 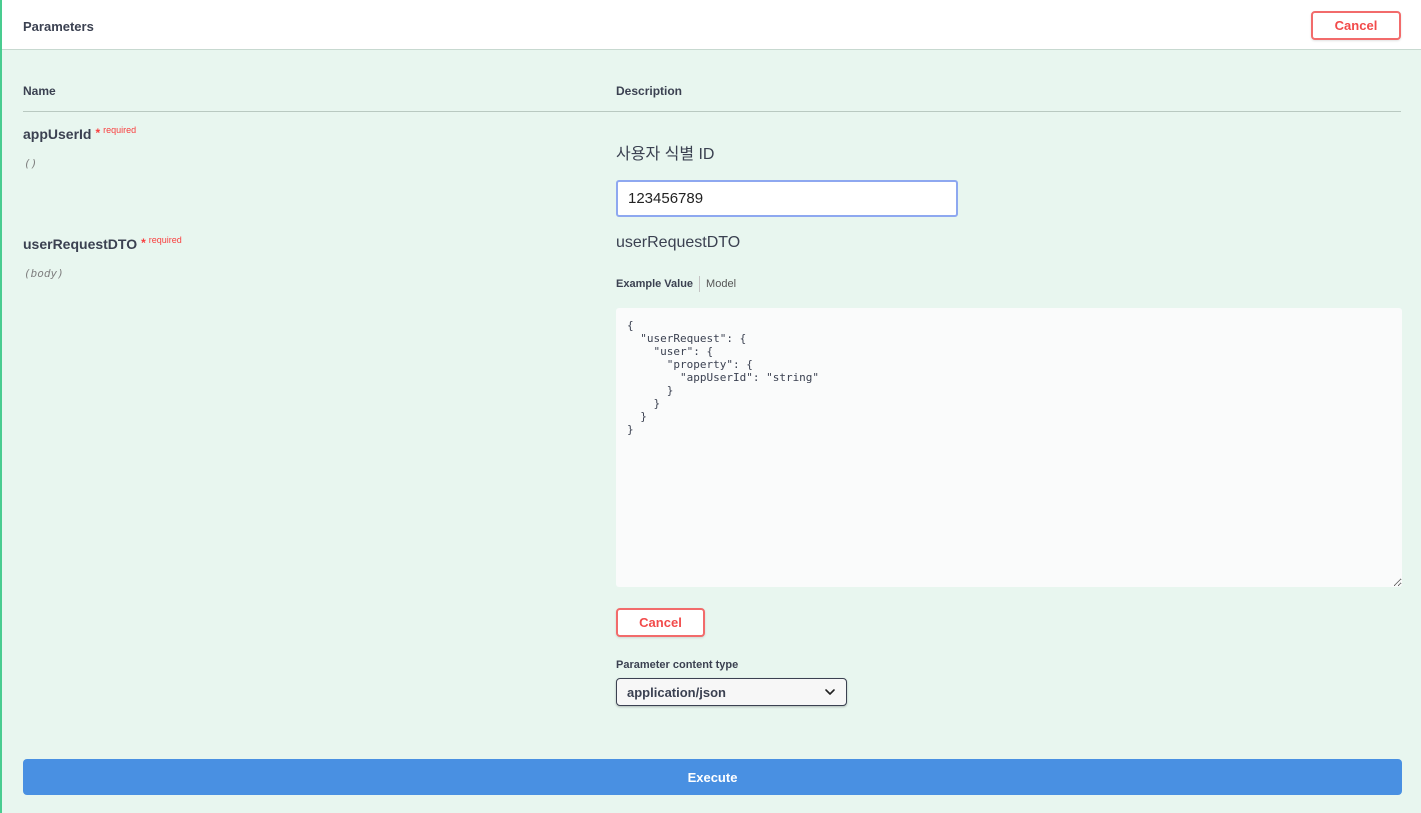 What do you see at coordinates (58, 26) in the screenshot?
I see `section-title: Parameters` at bounding box center [58, 26].